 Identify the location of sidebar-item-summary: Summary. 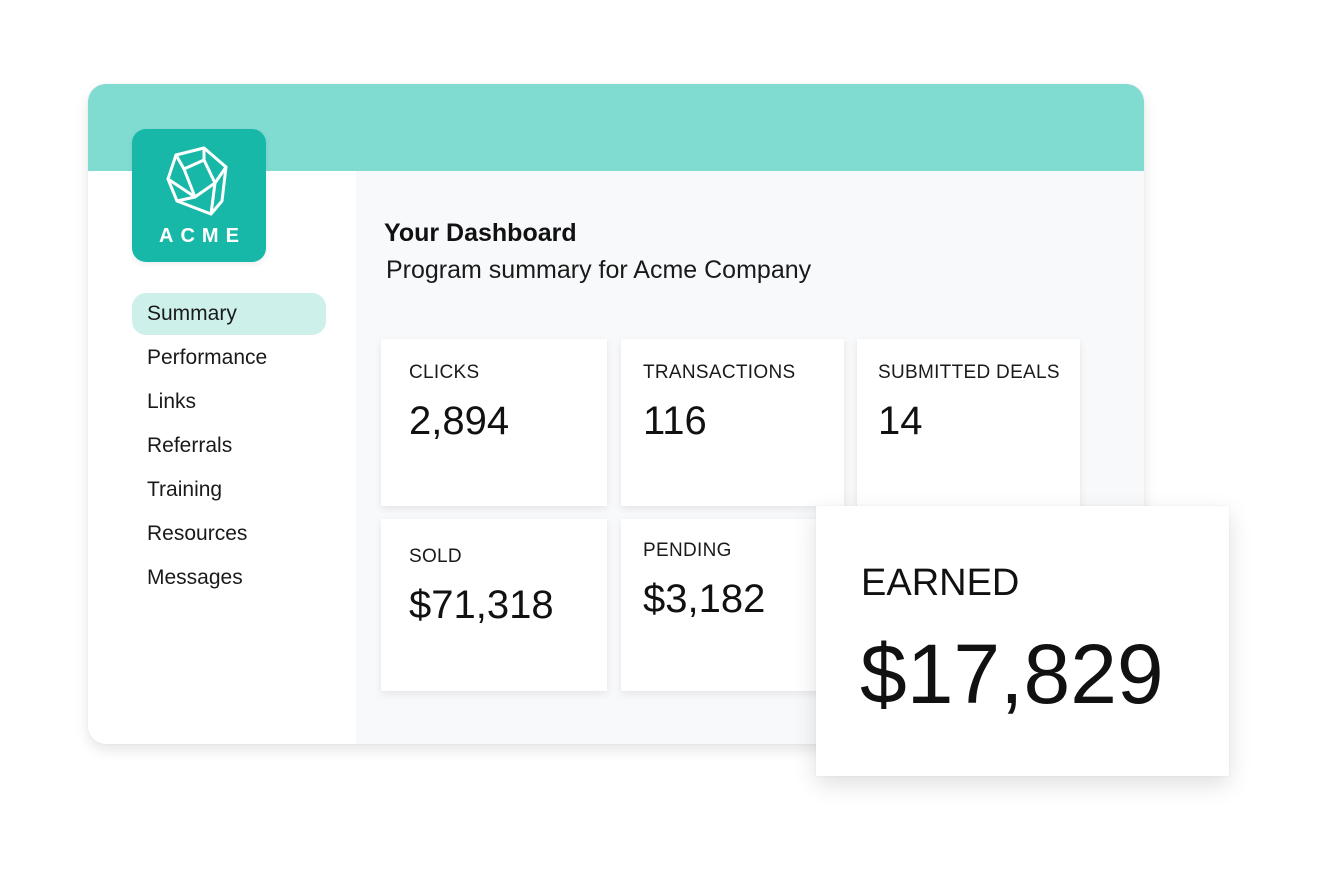
(229, 314).